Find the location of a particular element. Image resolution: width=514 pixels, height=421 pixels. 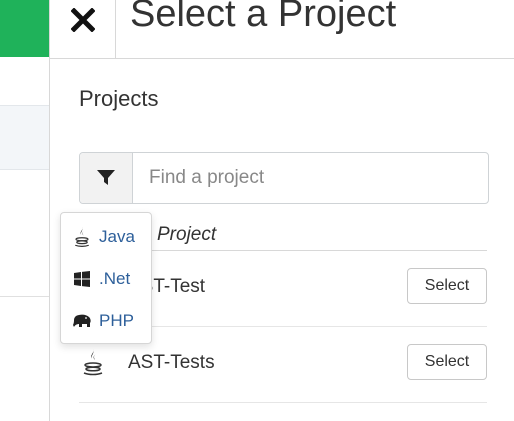

filter-option-label: .Net is located at coordinates (115, 278).